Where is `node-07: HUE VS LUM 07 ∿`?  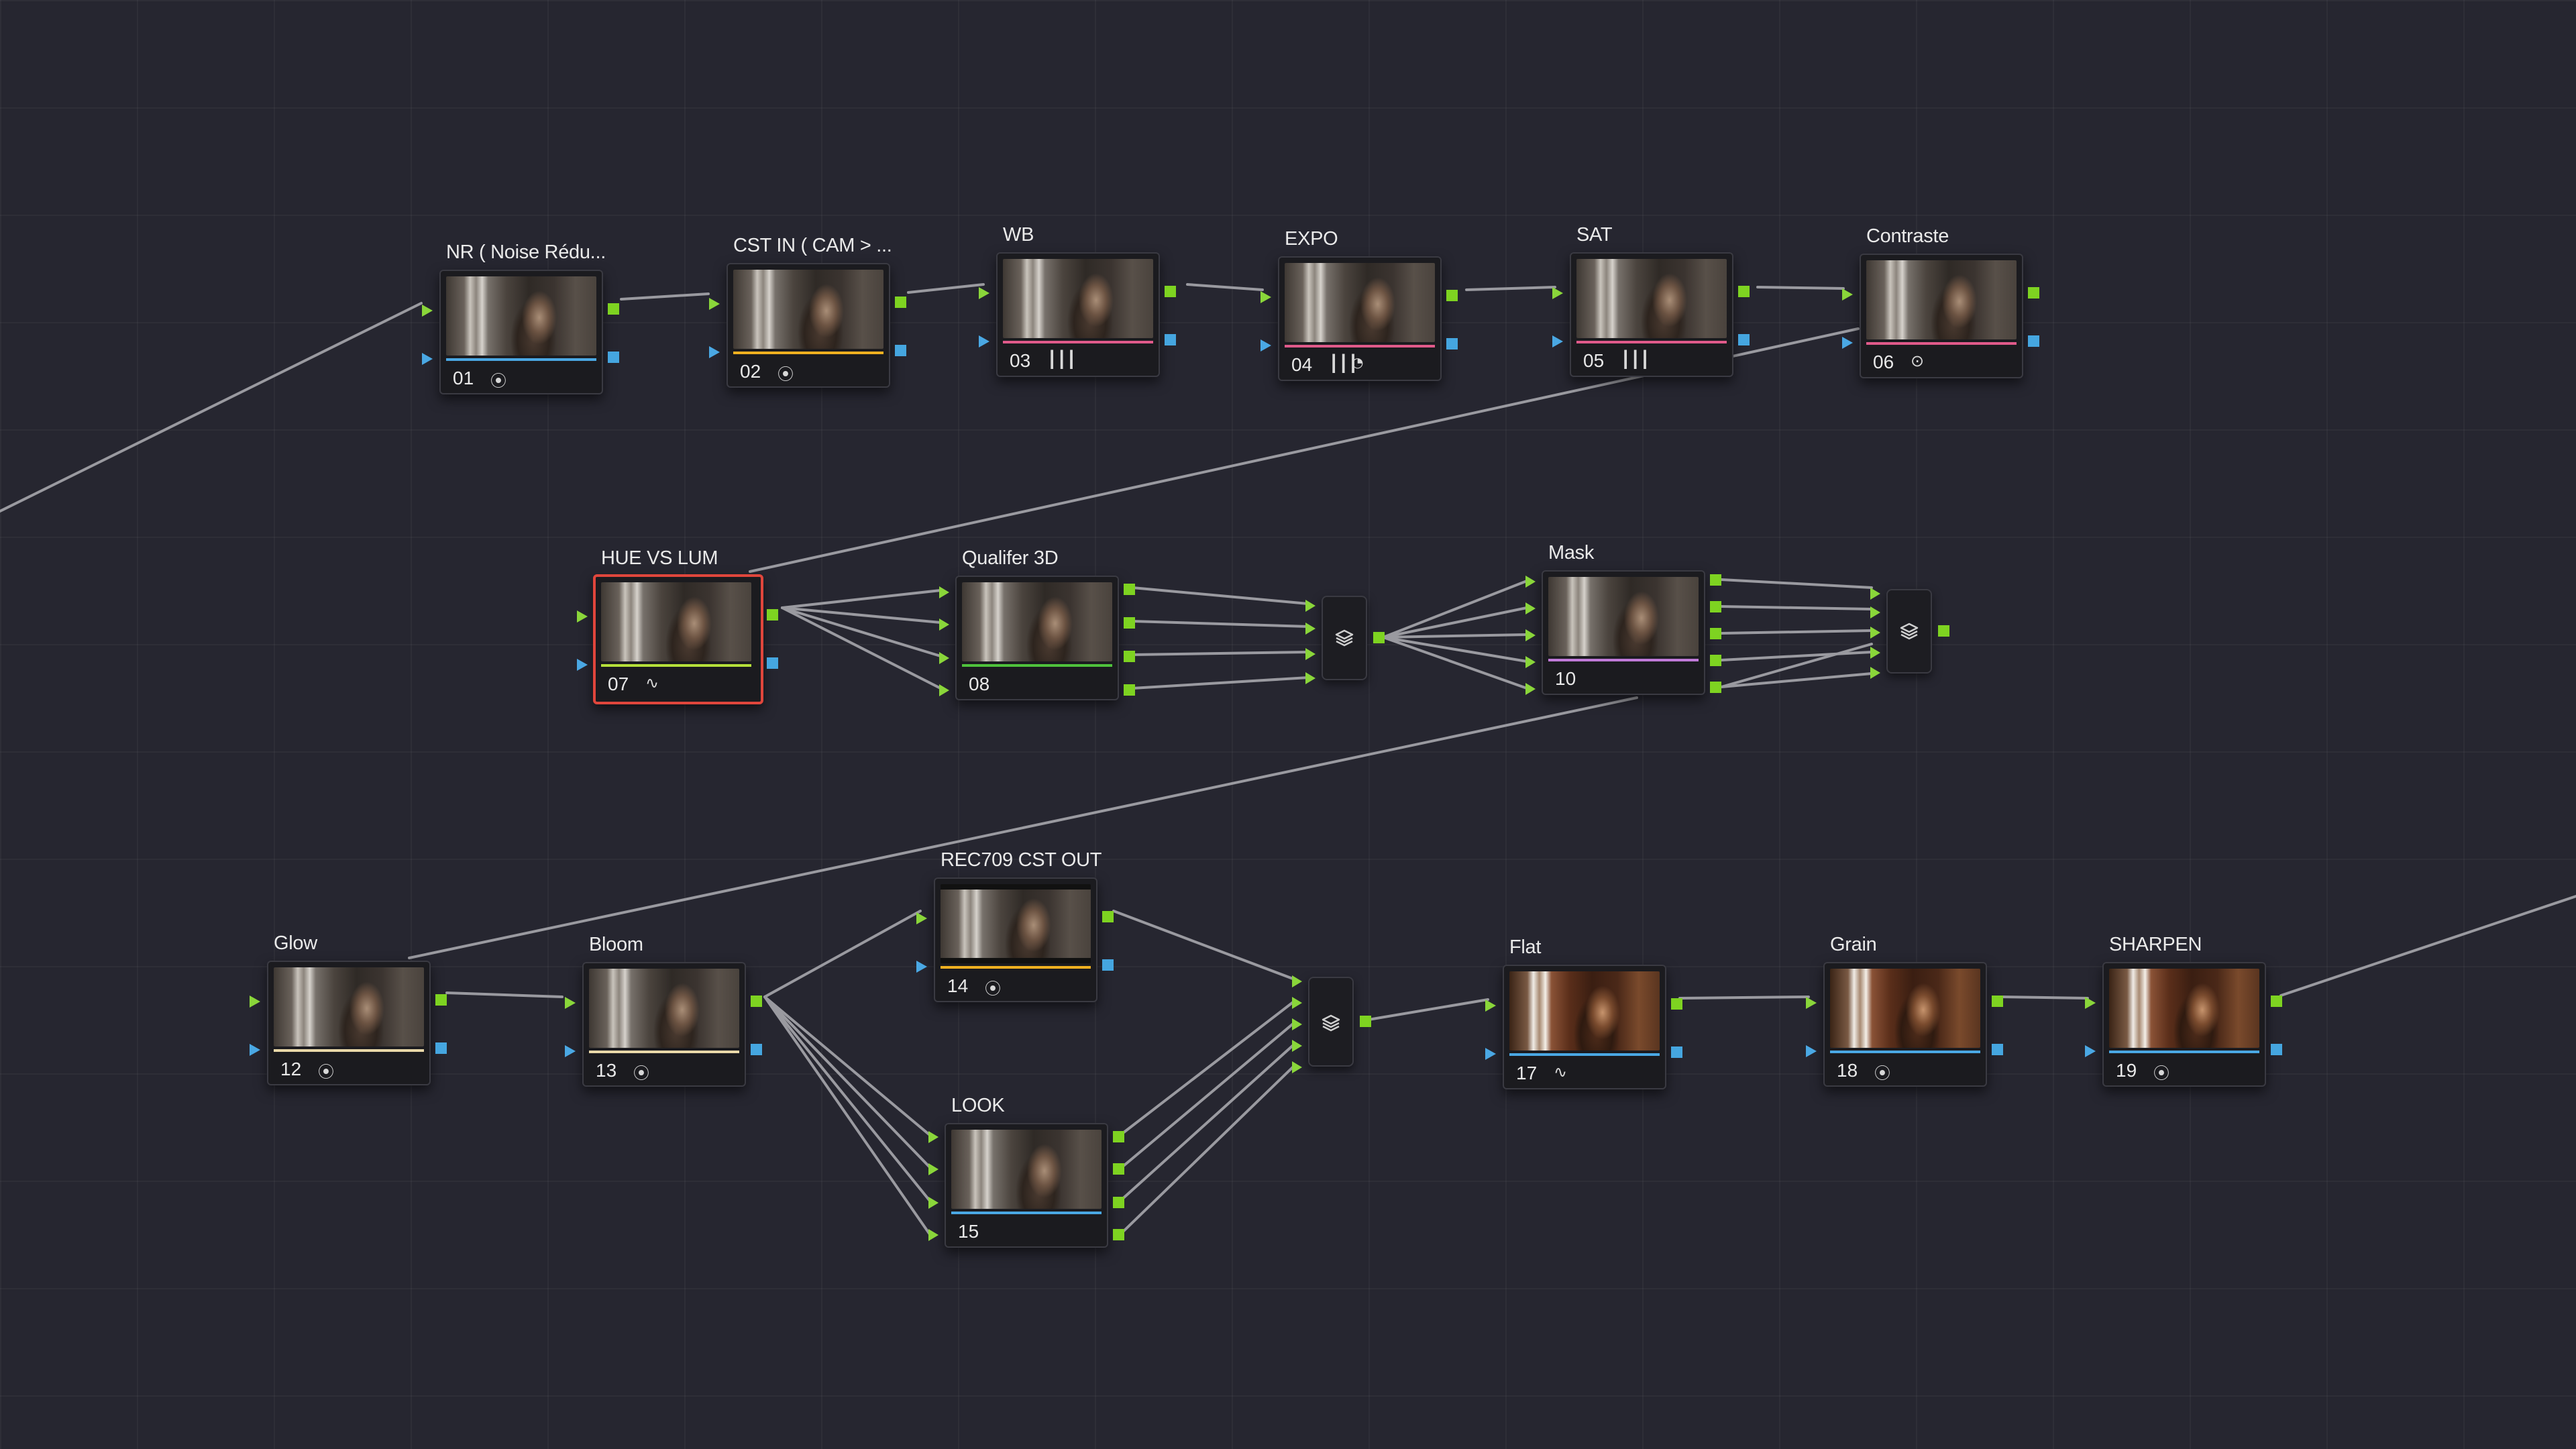 node-07: HUE VS LUM 07 ∿ is located at coordinates (677, 625).